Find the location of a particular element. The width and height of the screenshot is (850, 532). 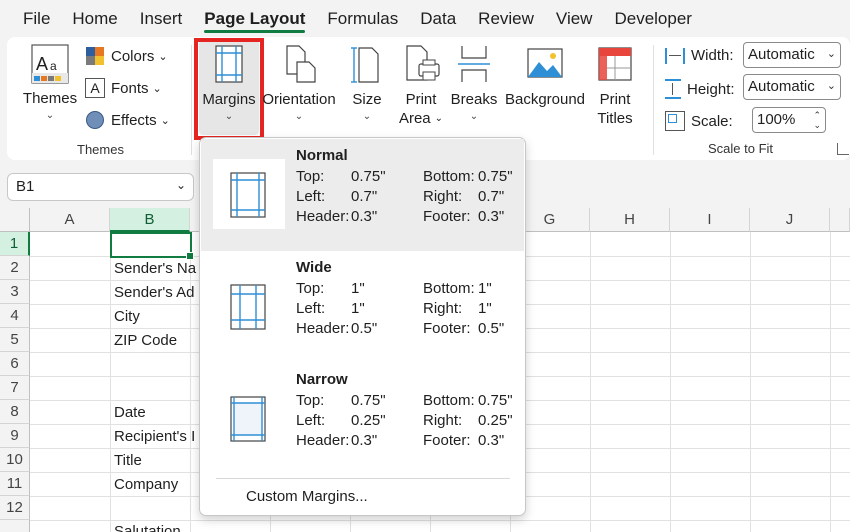

spin-down-icon: ⌄ is located at coordinates (817, 125).